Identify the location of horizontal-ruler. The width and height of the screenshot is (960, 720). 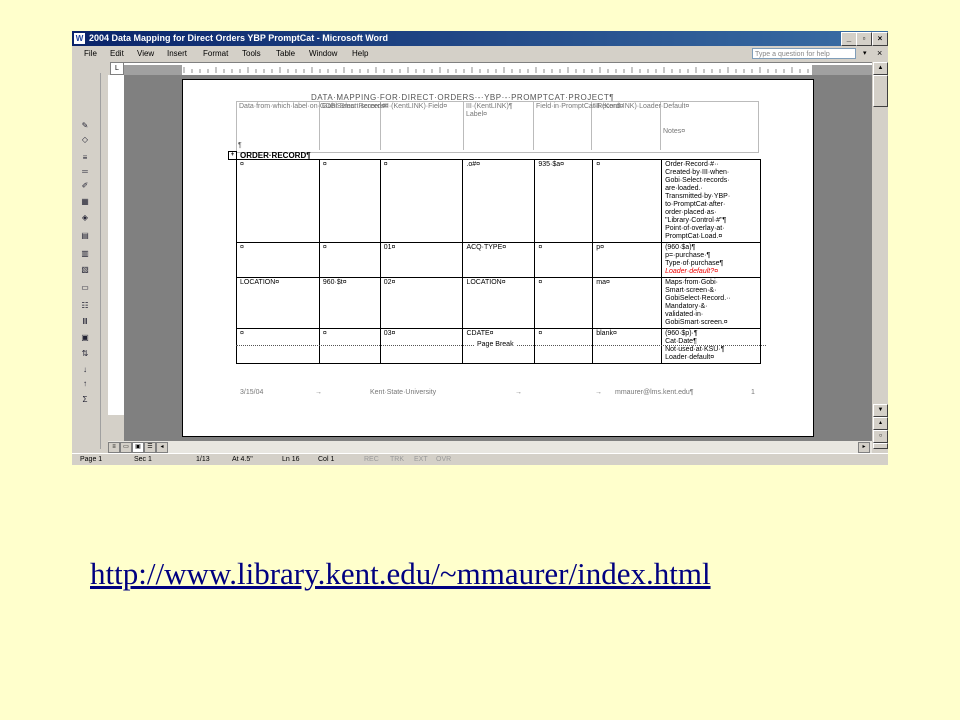
(498, 69).